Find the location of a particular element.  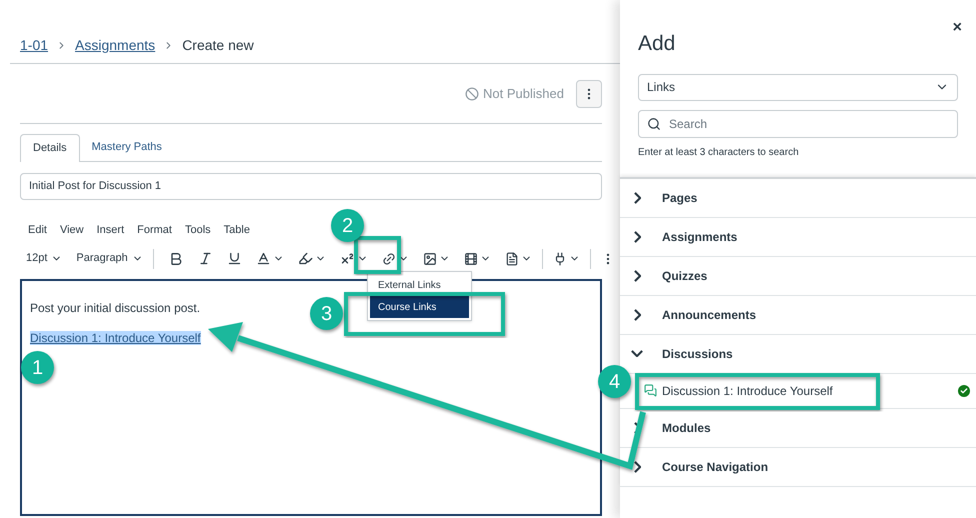

block-format-dropdown: Paragraph is located at coordinates (109, 258).